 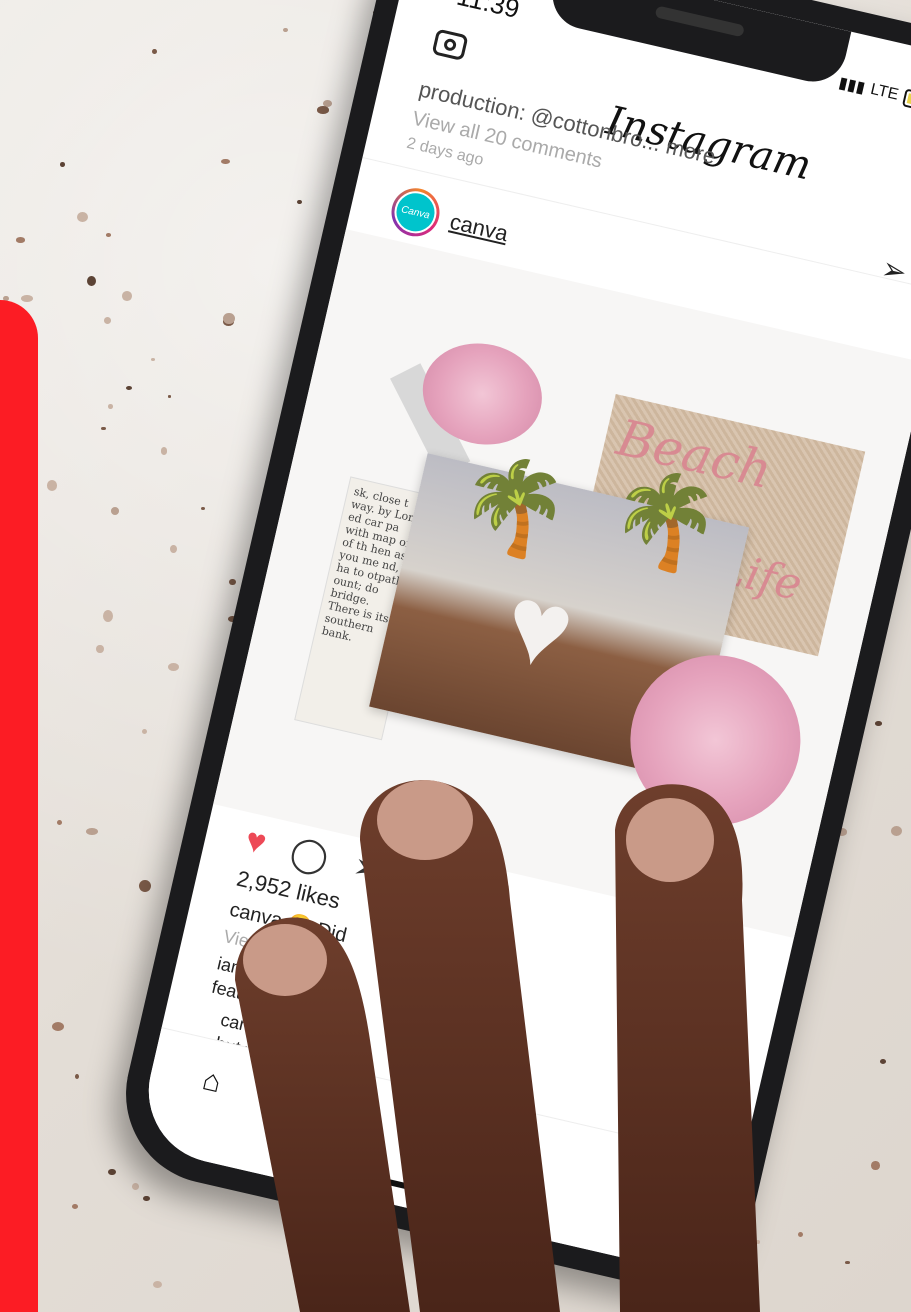 I want to click on like-heart-icon: ♥, so click(x=255, y=843).